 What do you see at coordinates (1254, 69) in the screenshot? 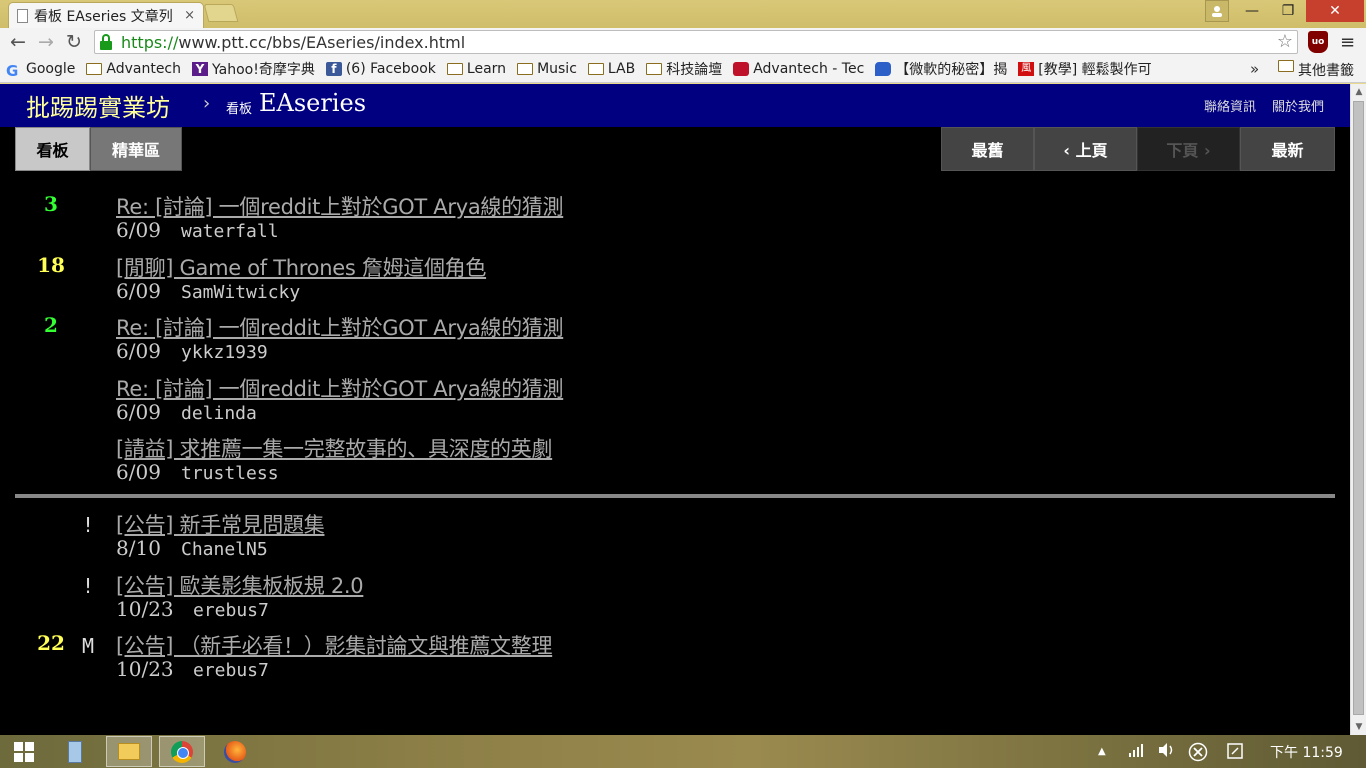
I see `bookmarks-overflow-button: »` at bounding box center [1254, 69].